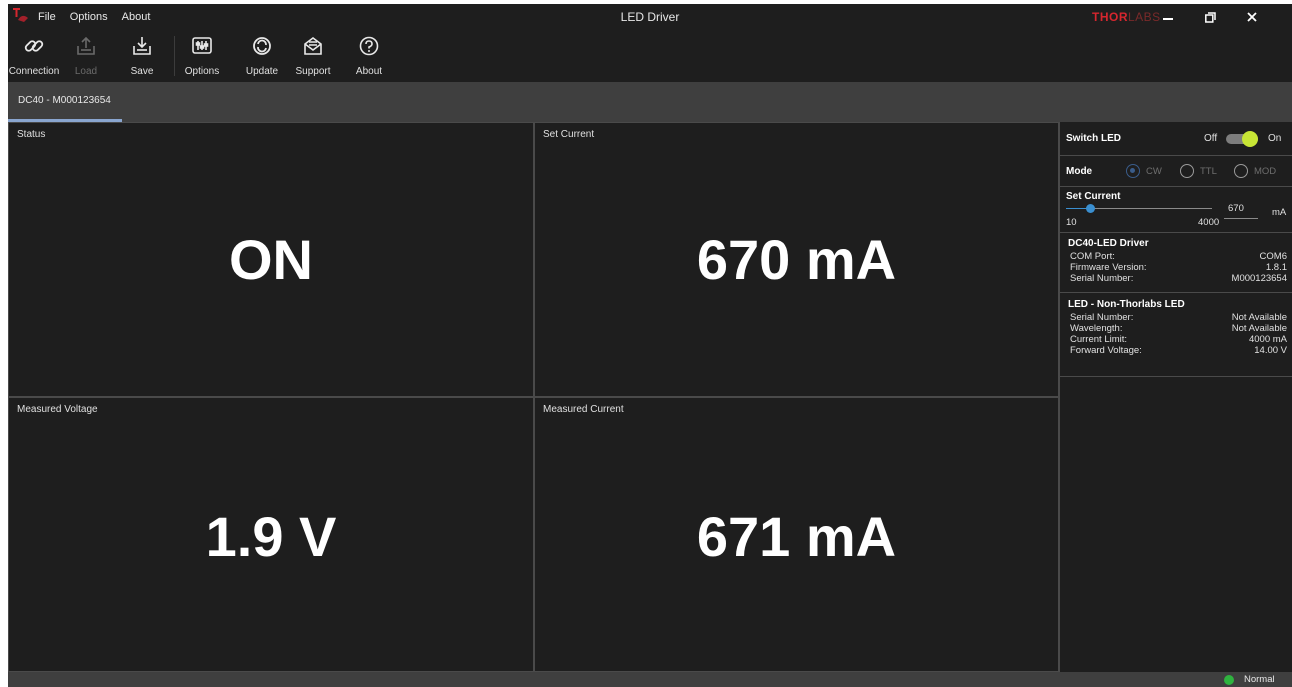  What do you see at coordinates (57, 409) in the screenshot?
I see `measured-voltage-panel-label: Measured Voltage` at bounding box center [57, 409].